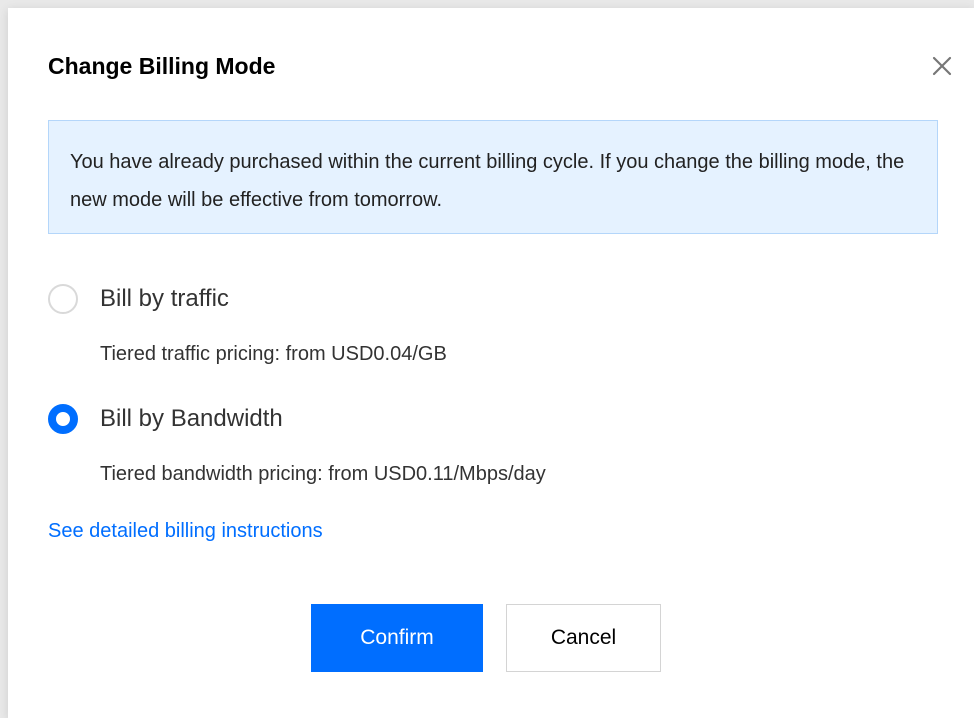 This screenshot has width=974, height=718. I want to click on close-button, so click(942, 66).